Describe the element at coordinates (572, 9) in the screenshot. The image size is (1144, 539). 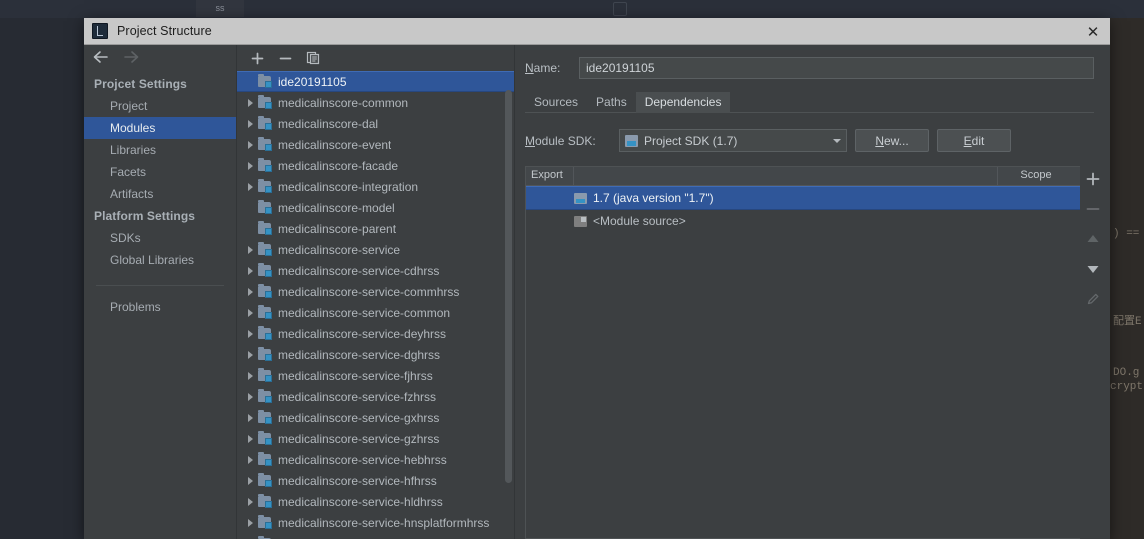
I see `editor-tab-bar` at that location.